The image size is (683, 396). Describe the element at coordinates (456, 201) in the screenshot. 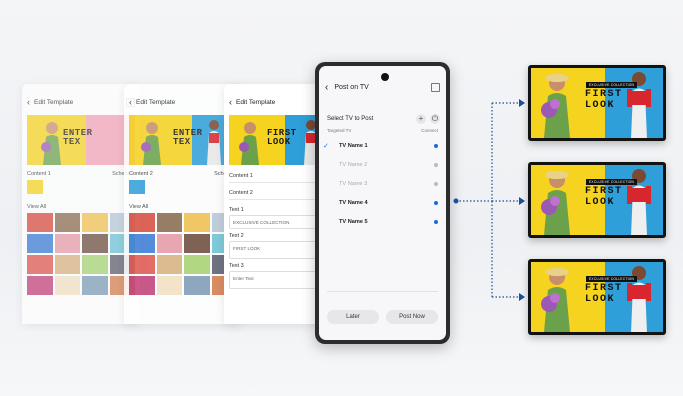

I see `connector-origin-dot` at that location.